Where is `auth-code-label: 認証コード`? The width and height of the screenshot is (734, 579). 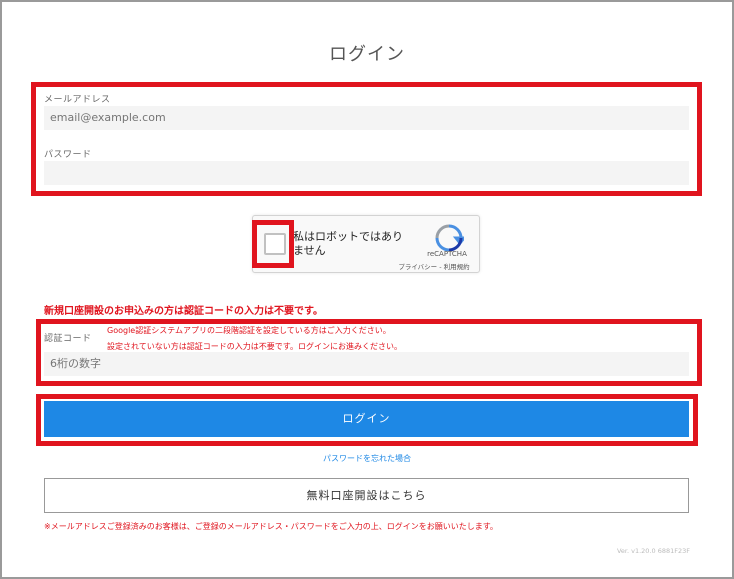
auth-code-label: 認証コード is located at coordinates (68, 339).